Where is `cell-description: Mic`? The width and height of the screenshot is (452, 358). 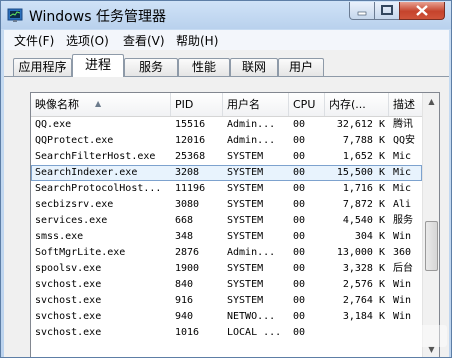
cell-description: Mic is located at coordinates (402, 156).